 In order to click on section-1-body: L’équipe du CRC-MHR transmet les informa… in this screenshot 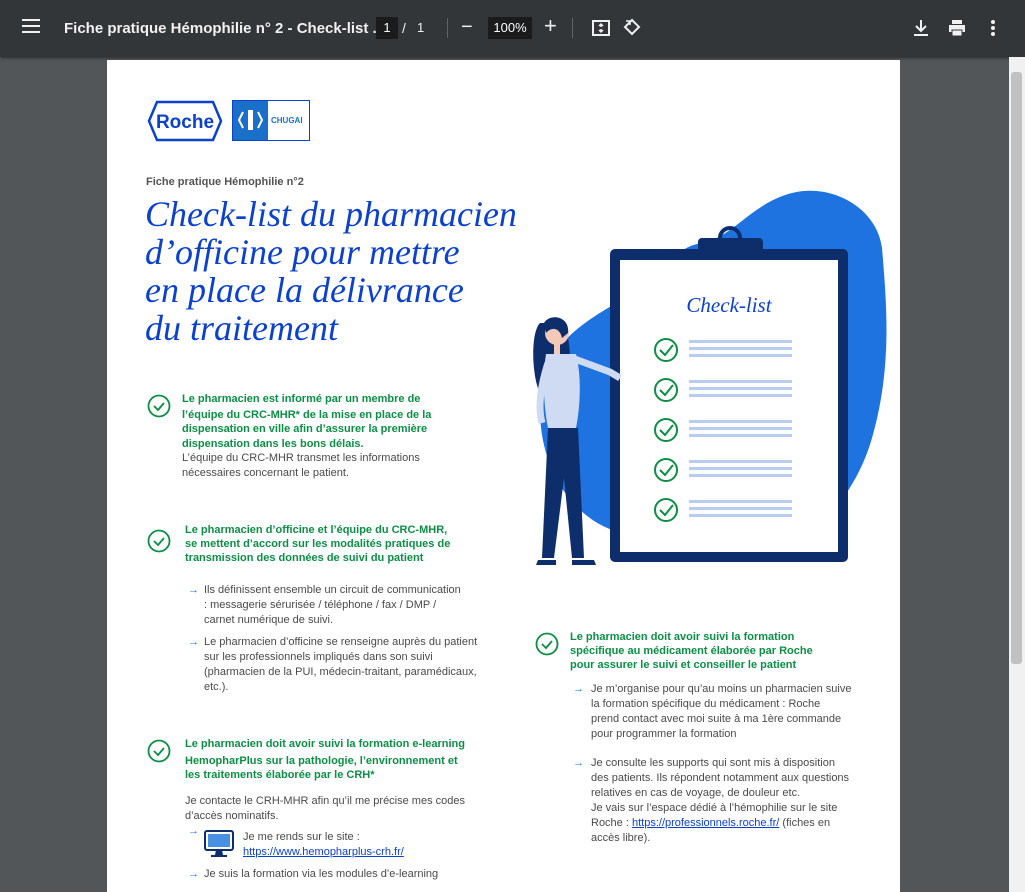, I will do `click(301, 465)`.